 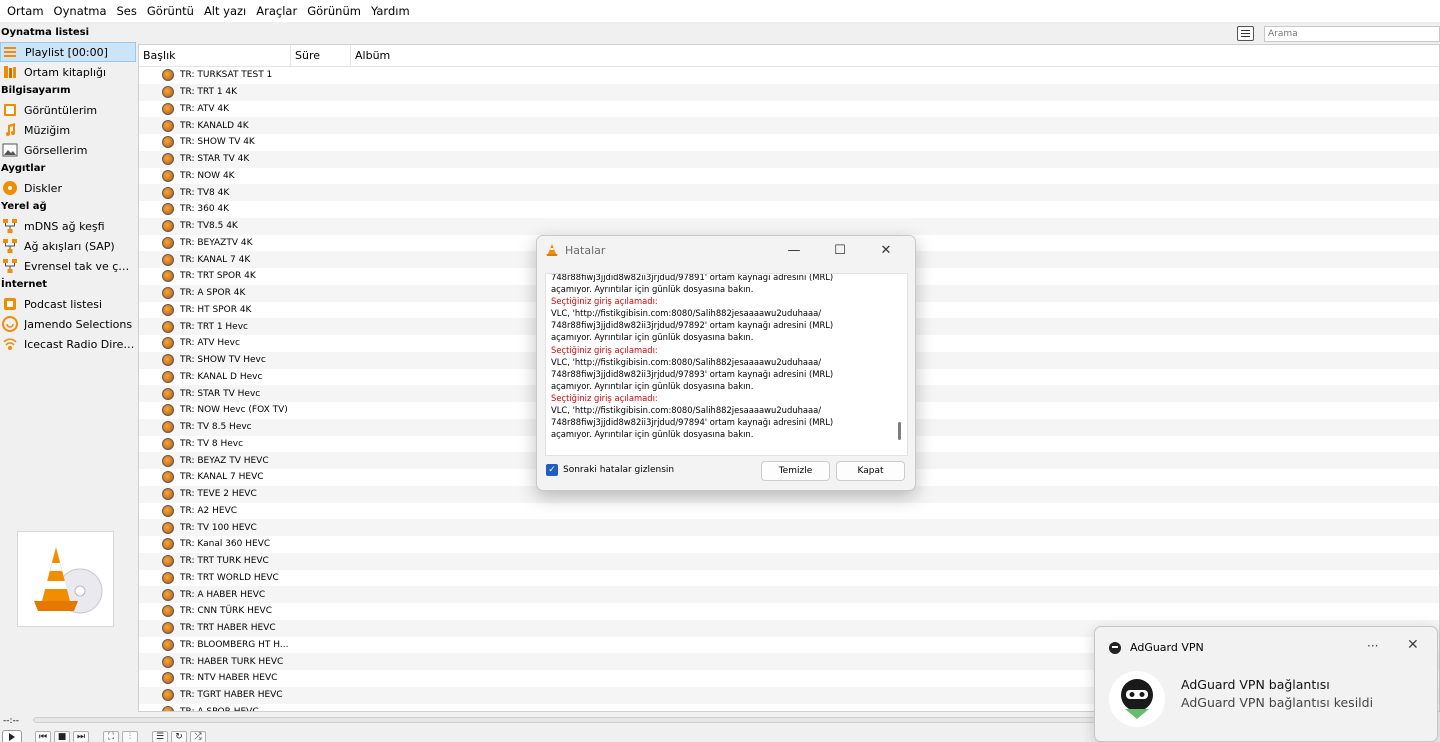 What do you see at coordinates (80, 11) in the screenshot?
I see `menu-item: Oynatma` at bounding box center [80, 11].